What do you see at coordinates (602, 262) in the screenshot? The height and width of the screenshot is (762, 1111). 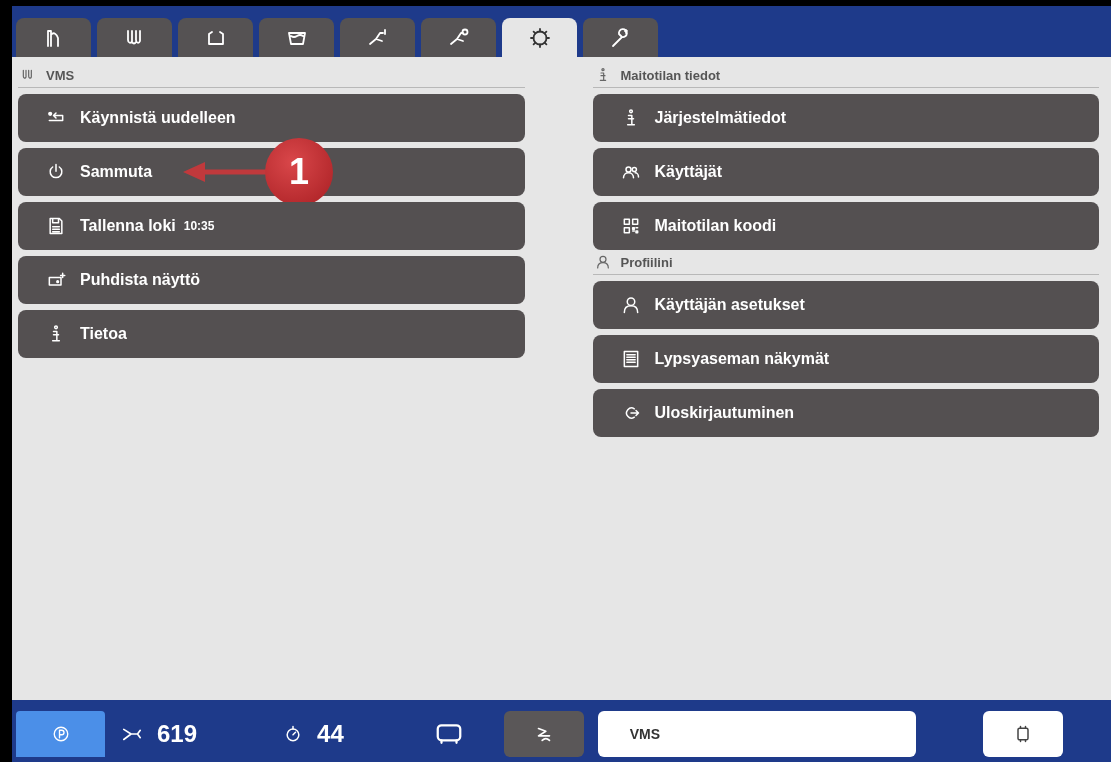 I see `user-icon` at bounding box center [602, 262].